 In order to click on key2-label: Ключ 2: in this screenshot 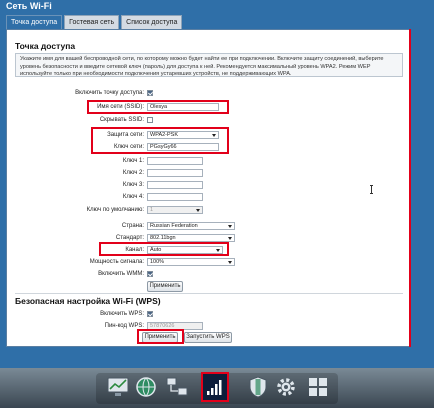, I will do `click(133, 173)`.